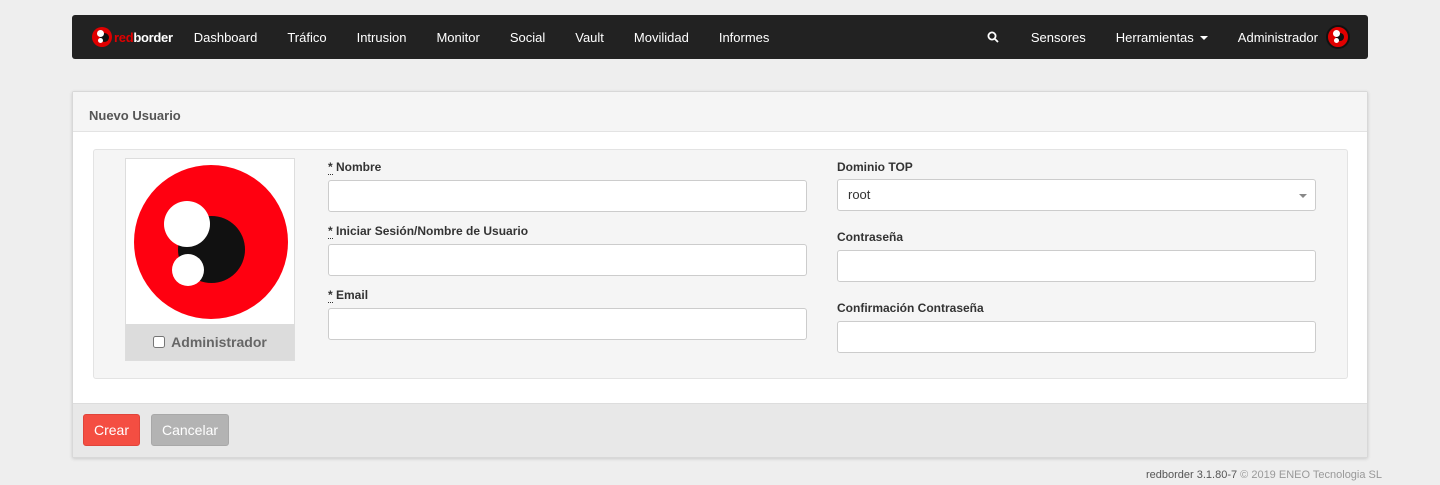 This screenshot has width=1440, height=485. What do you see at coordinates (143, 37) in the screenshot?
I see `brand-name: redborder` at bounding box center [143, 37].